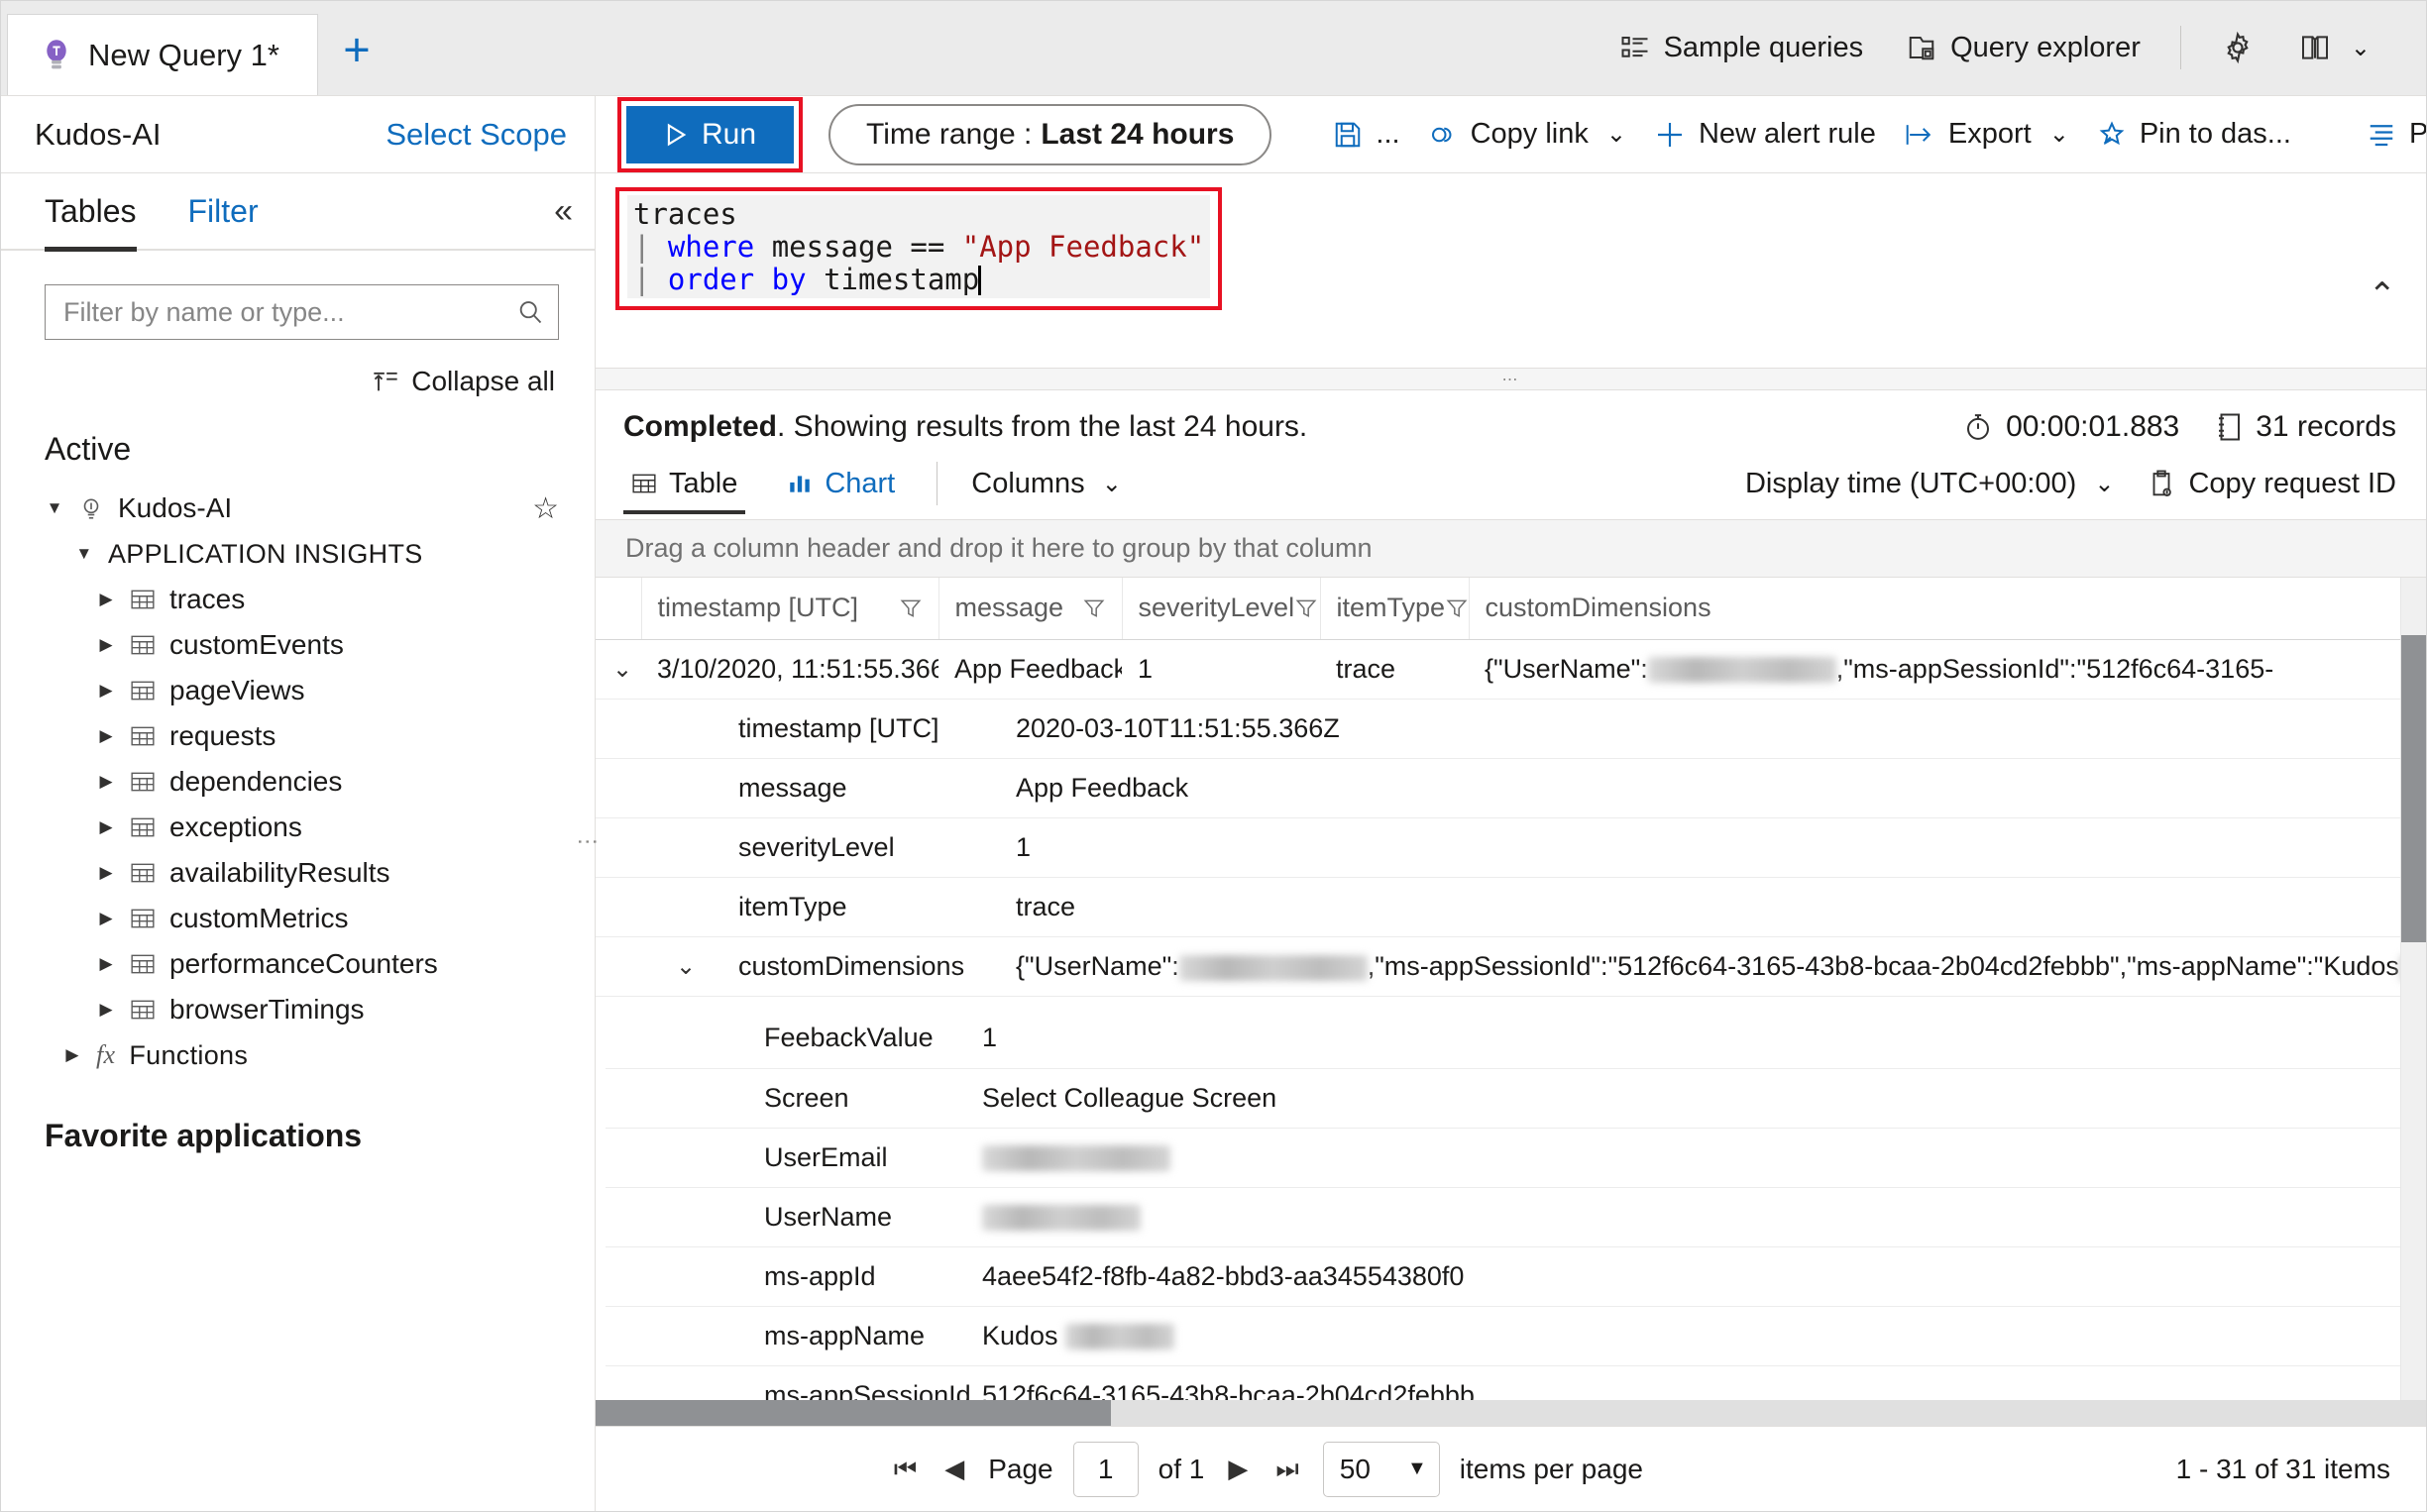  I want to click on export-label: Export, so click(1989, 134).